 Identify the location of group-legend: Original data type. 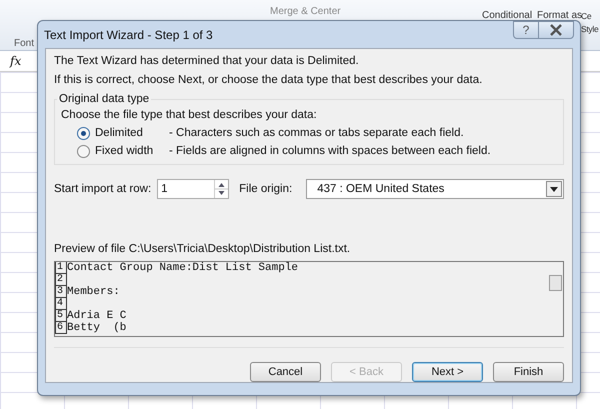
(104, 99).